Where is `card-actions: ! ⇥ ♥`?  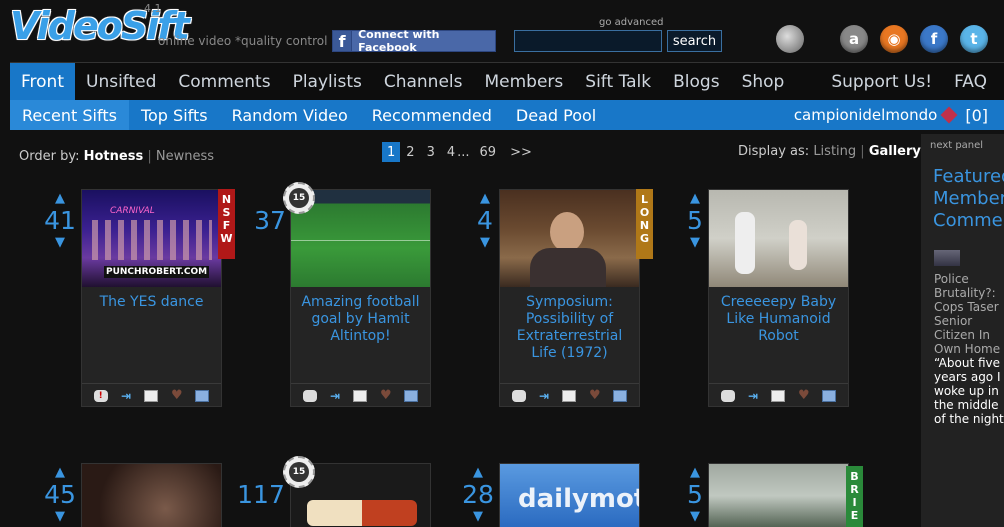 card-actions: ! ⇥ ♥ is located at coordinates (151, 395).